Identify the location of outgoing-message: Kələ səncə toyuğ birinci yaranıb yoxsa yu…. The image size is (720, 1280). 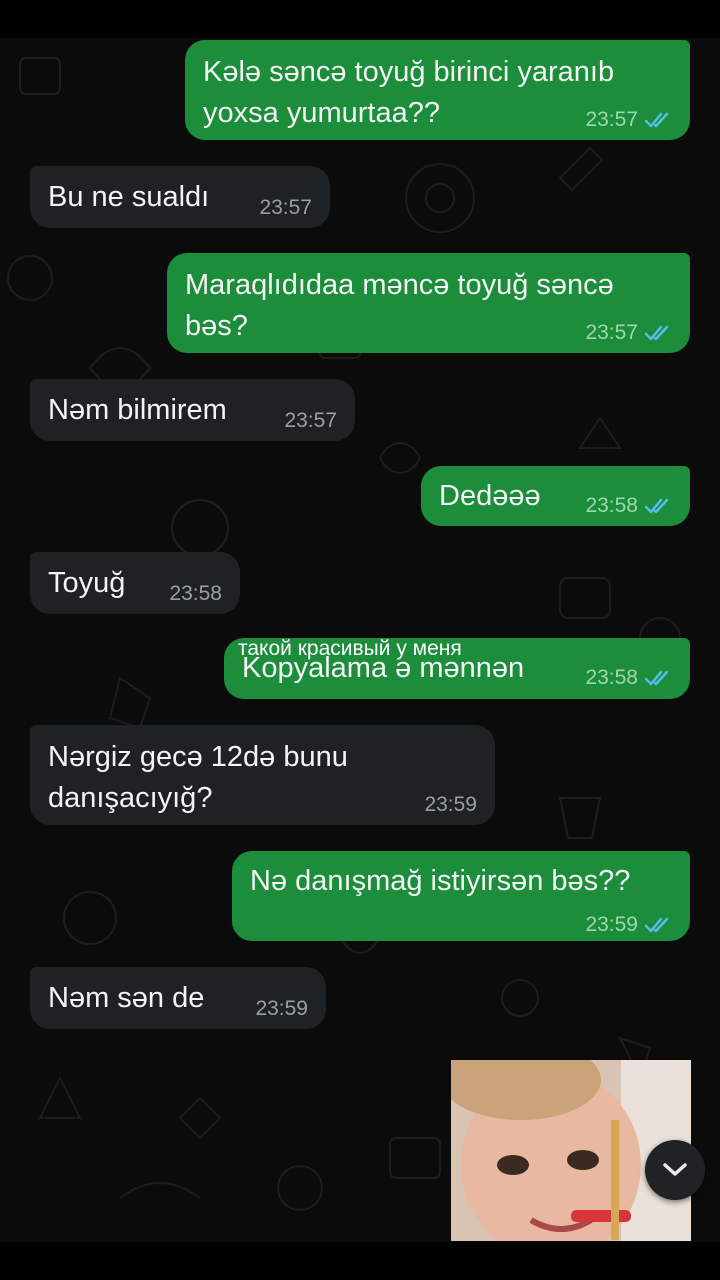
(437, 90).